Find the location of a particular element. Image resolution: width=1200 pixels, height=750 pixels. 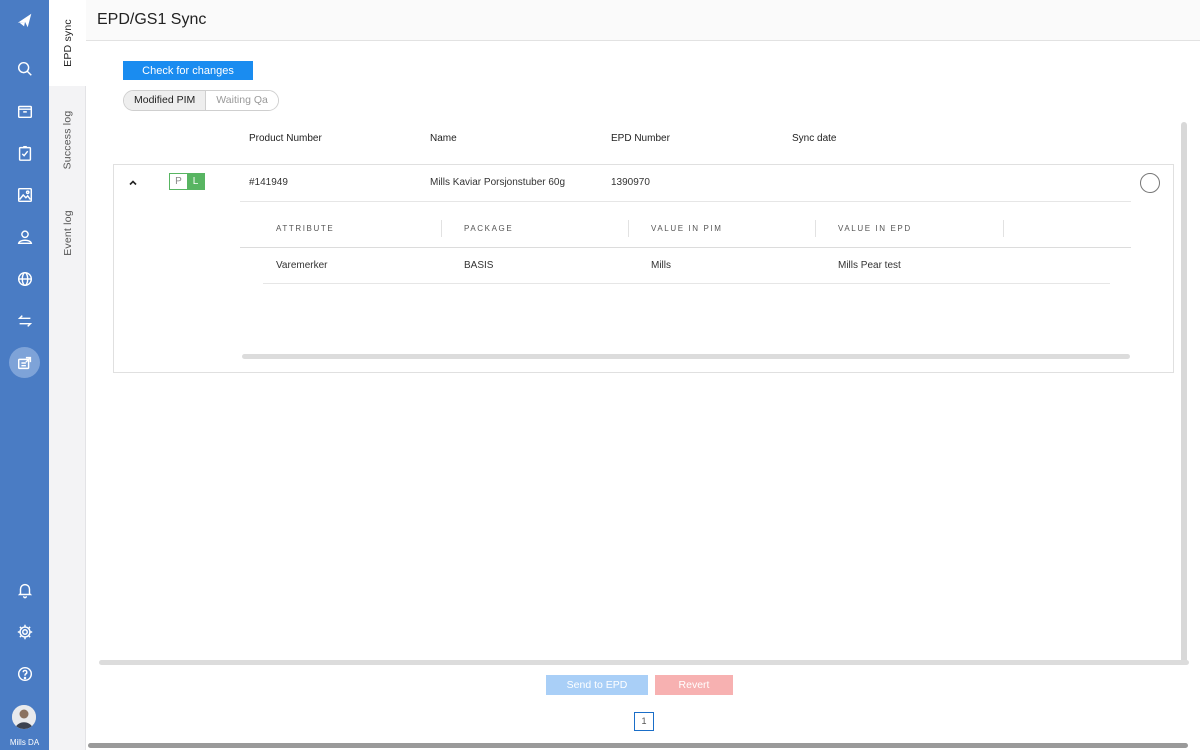

detail-cell-value-in-epd: Mills Pear test is located at coordinates (869, 265).